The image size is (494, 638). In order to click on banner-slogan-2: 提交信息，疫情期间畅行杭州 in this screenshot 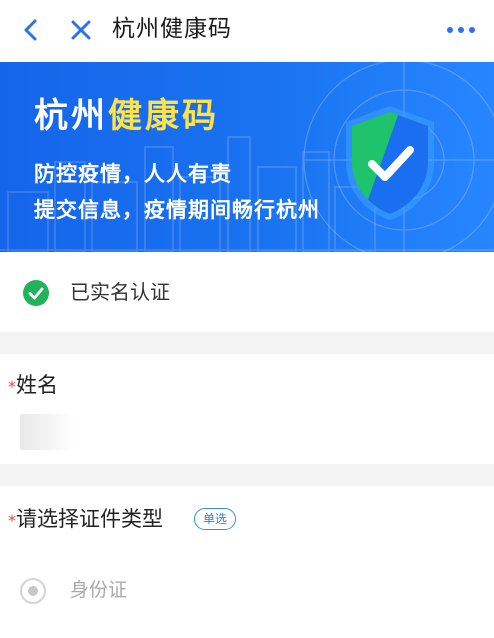, I will do `click(177, 210)`.